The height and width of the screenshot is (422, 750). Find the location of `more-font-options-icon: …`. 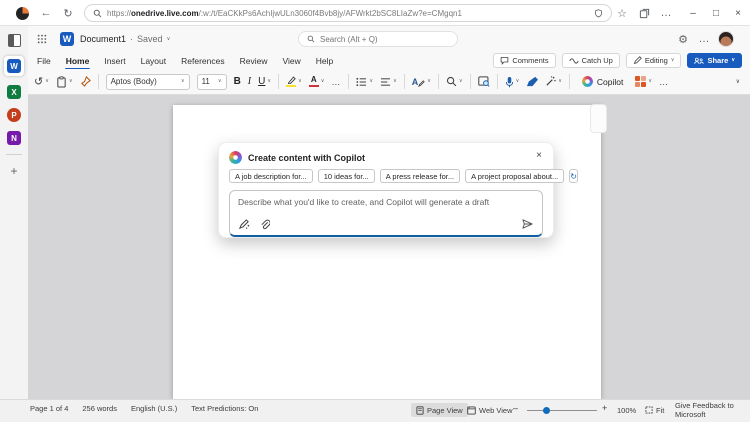

more-font-options-icon: … is located at coordinates (336, 82).